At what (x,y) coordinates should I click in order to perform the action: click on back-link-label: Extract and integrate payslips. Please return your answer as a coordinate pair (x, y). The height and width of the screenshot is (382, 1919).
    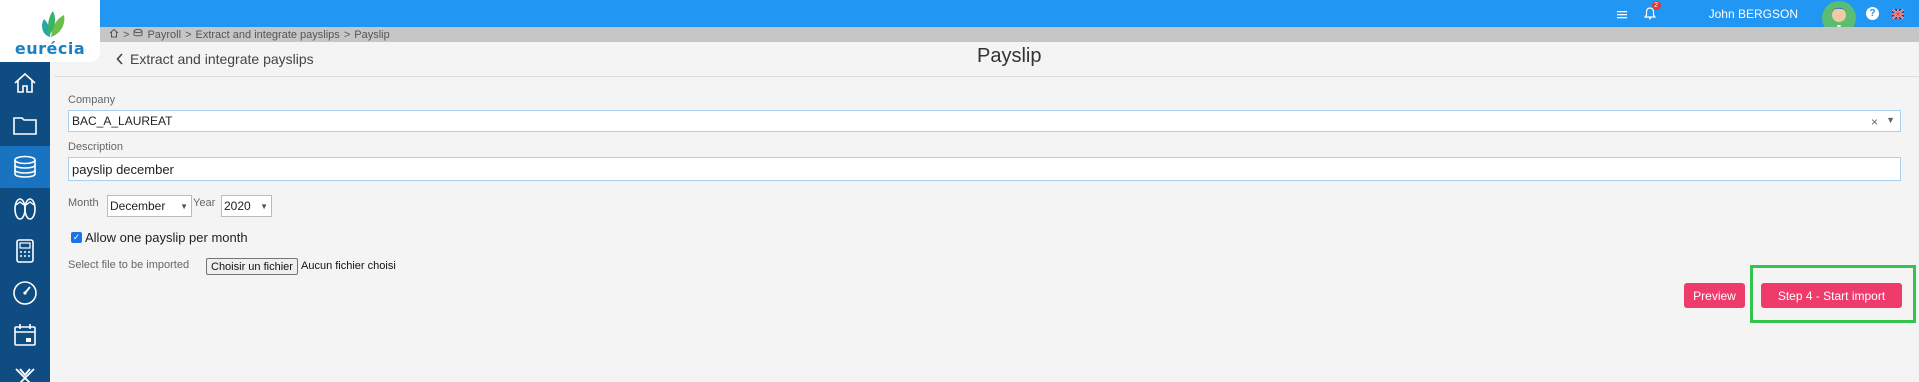
    Looking at the image, I should click on (222, 59).